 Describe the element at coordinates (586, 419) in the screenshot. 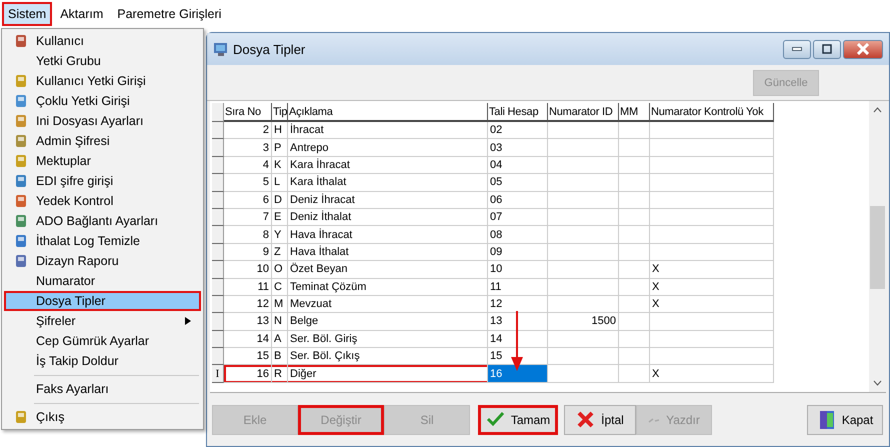

I see `x-icon` at that location.